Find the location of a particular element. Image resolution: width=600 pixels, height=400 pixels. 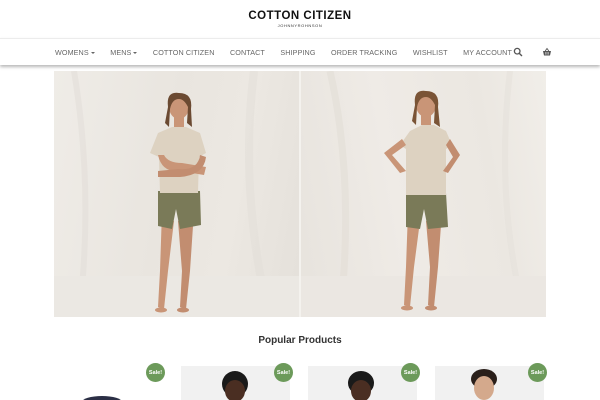

nav-item-cotton-citizen: COTTON CITIZEN is located at coordinates (184, 52).